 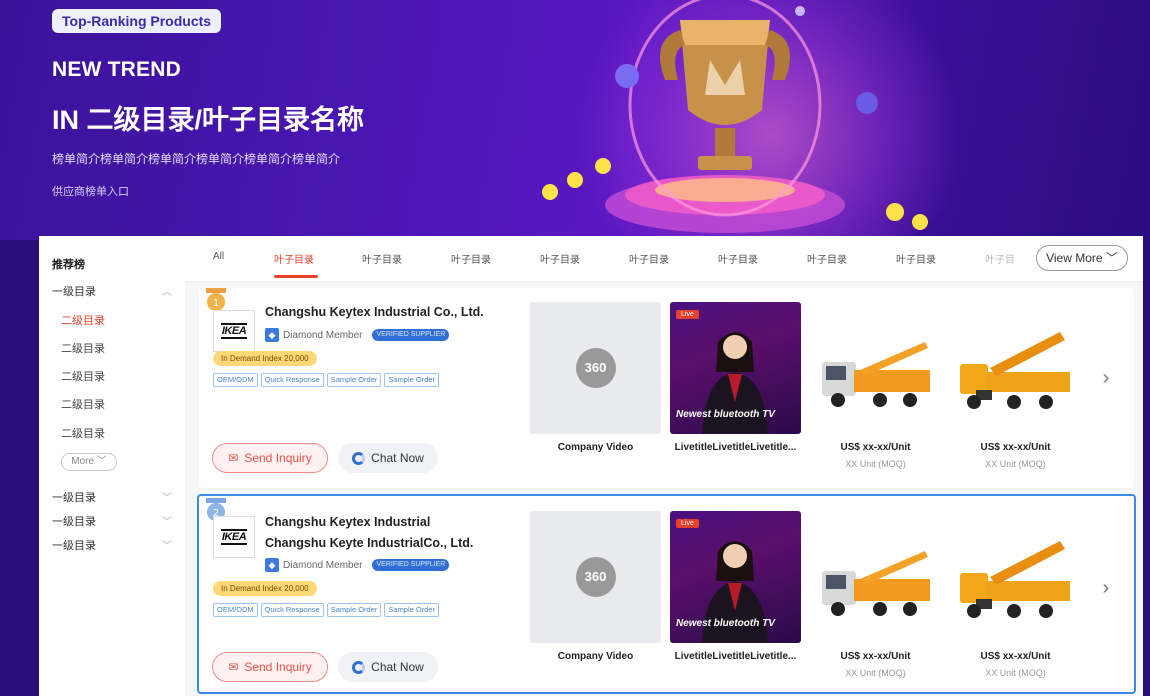 I want to click on view-more-button: View More ﹀, so click(x=1082, y=258).